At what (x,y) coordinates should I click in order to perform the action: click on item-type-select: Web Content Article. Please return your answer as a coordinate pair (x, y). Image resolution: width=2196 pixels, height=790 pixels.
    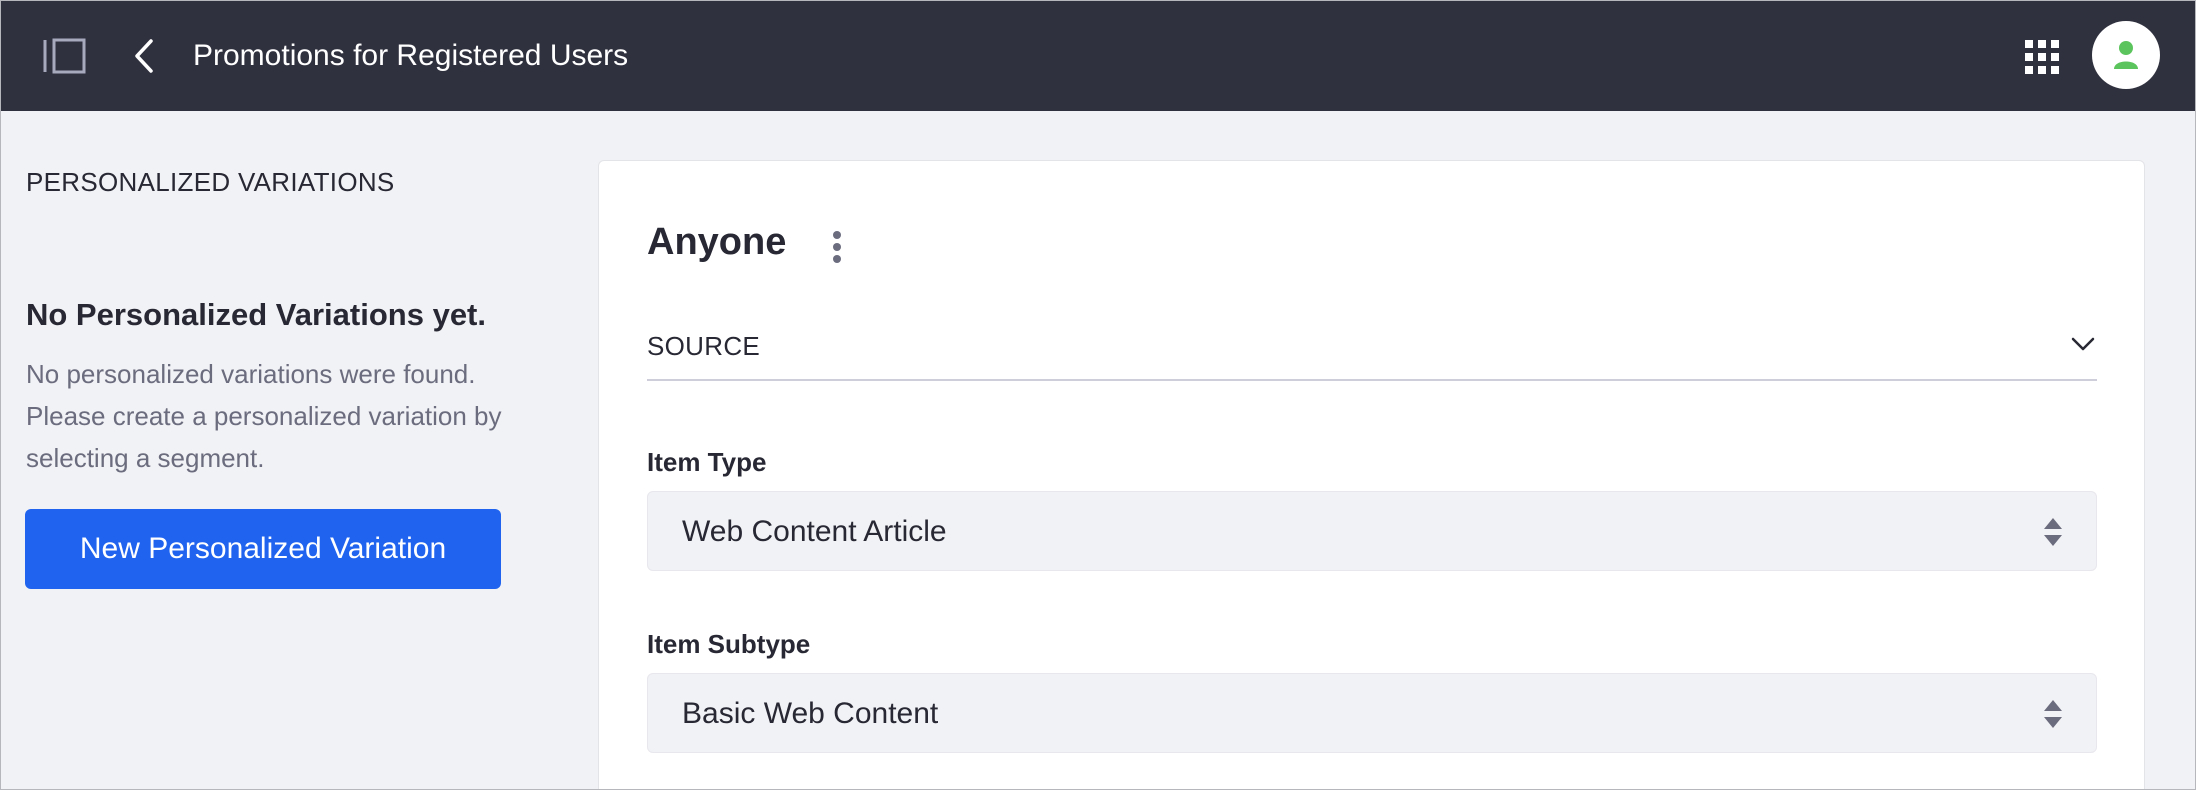
    Looking at the image, I should click on (1372, 531).